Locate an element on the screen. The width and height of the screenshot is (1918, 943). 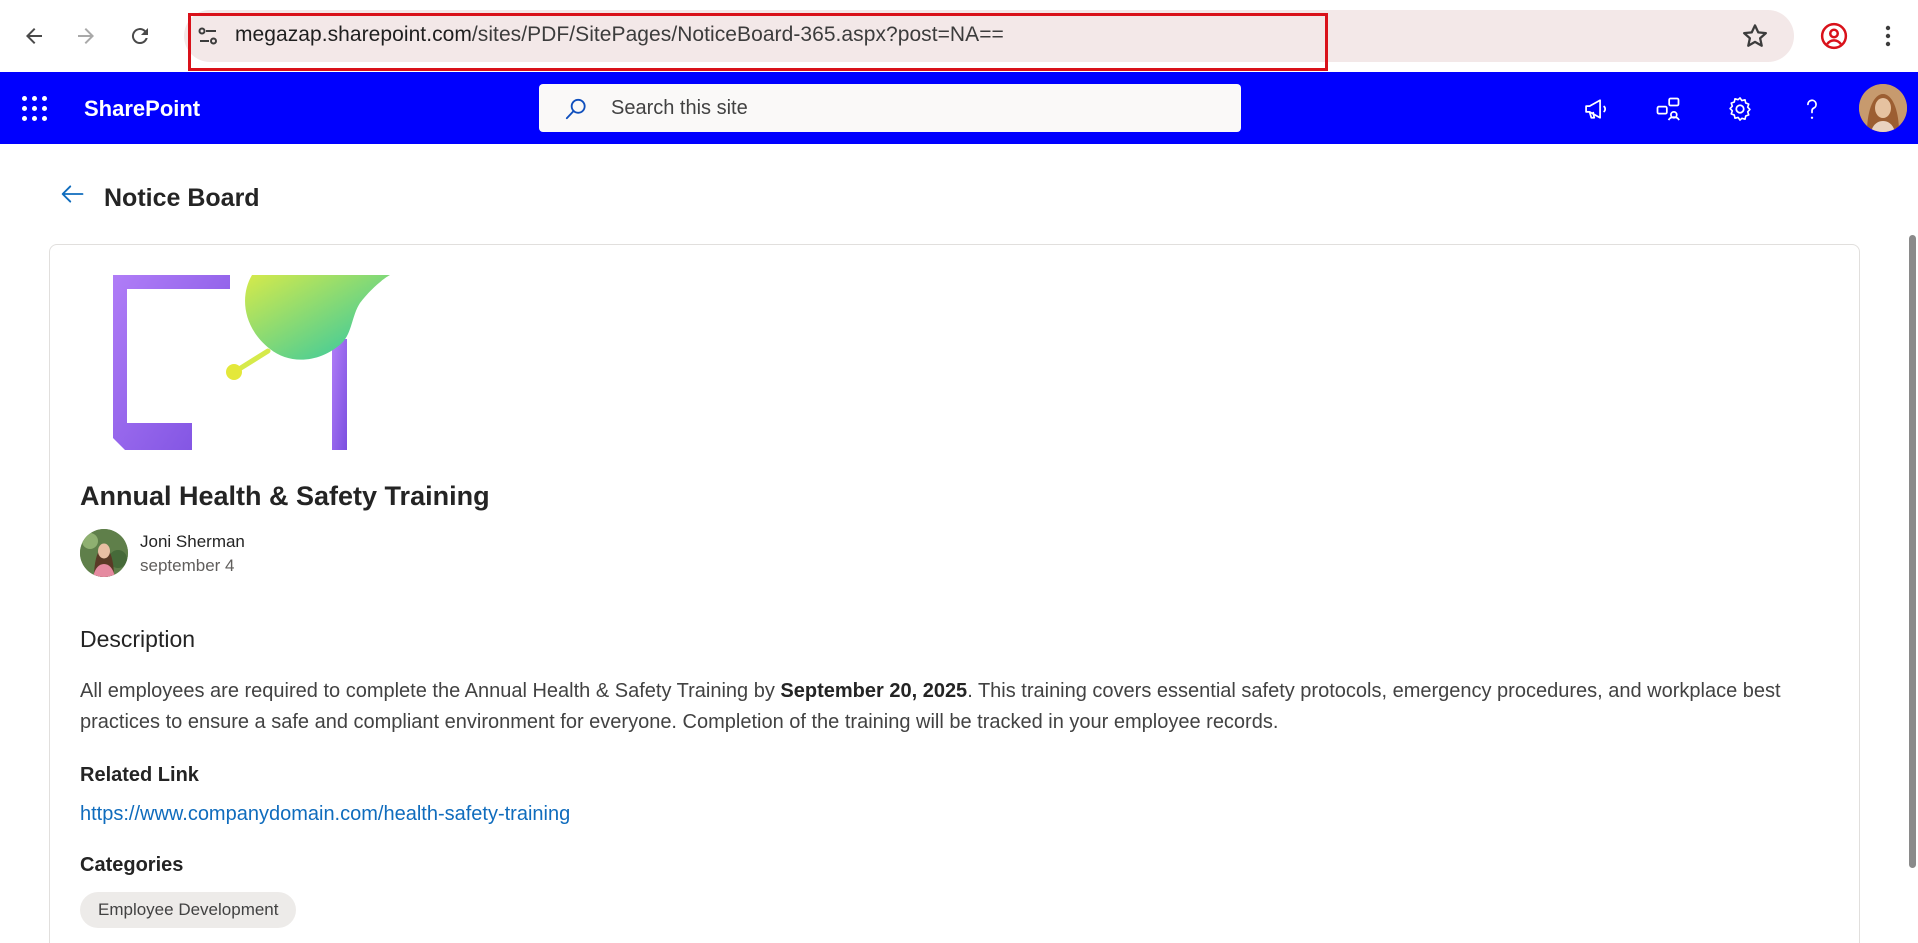
categories-label: Categories is located at coordinates (132, 865).